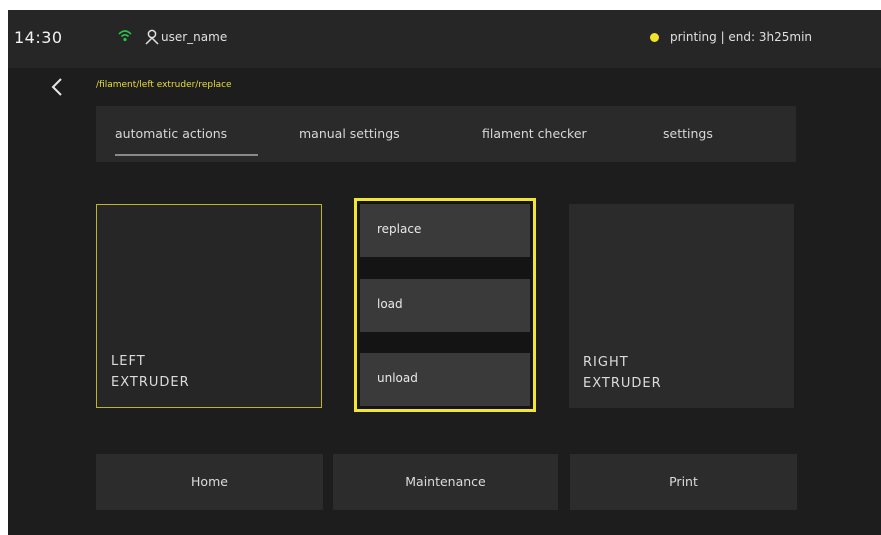  I want to click on breadcrumb: /filament/left extruder/replace, so click(164, 85).